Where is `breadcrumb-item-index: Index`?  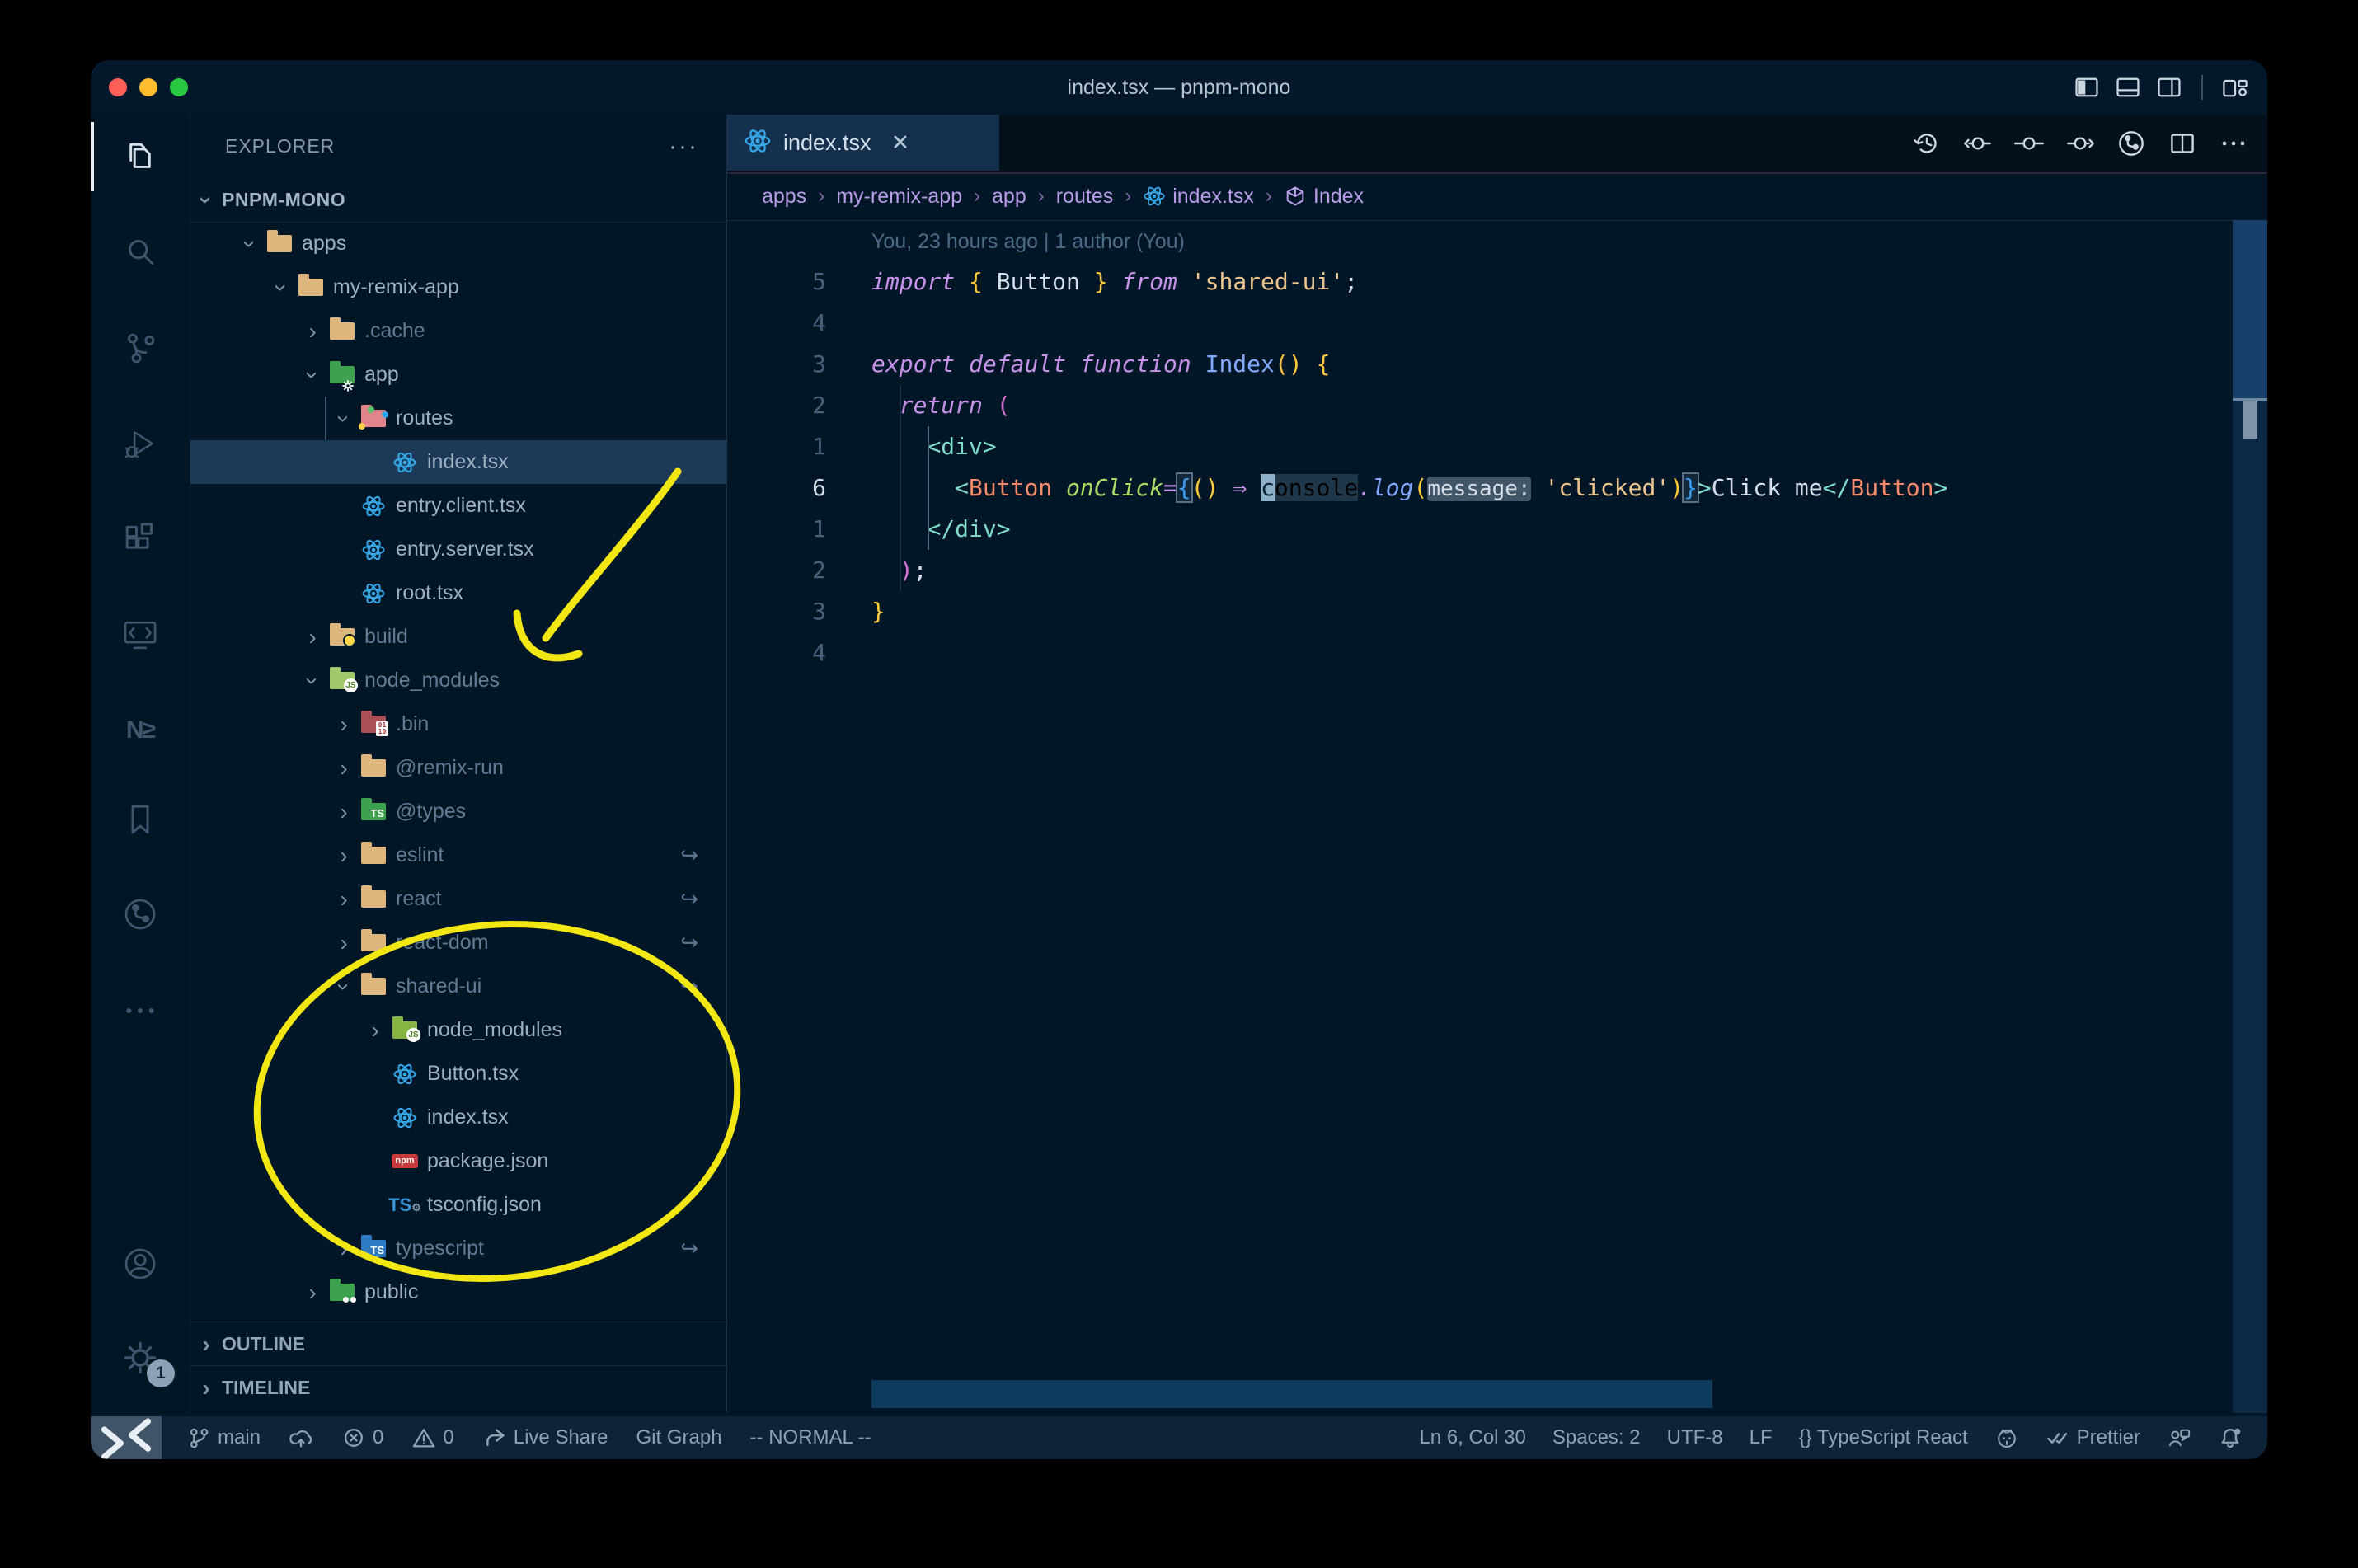
breadcrumb-item-index: Index is located at coordinates (1324, 197).